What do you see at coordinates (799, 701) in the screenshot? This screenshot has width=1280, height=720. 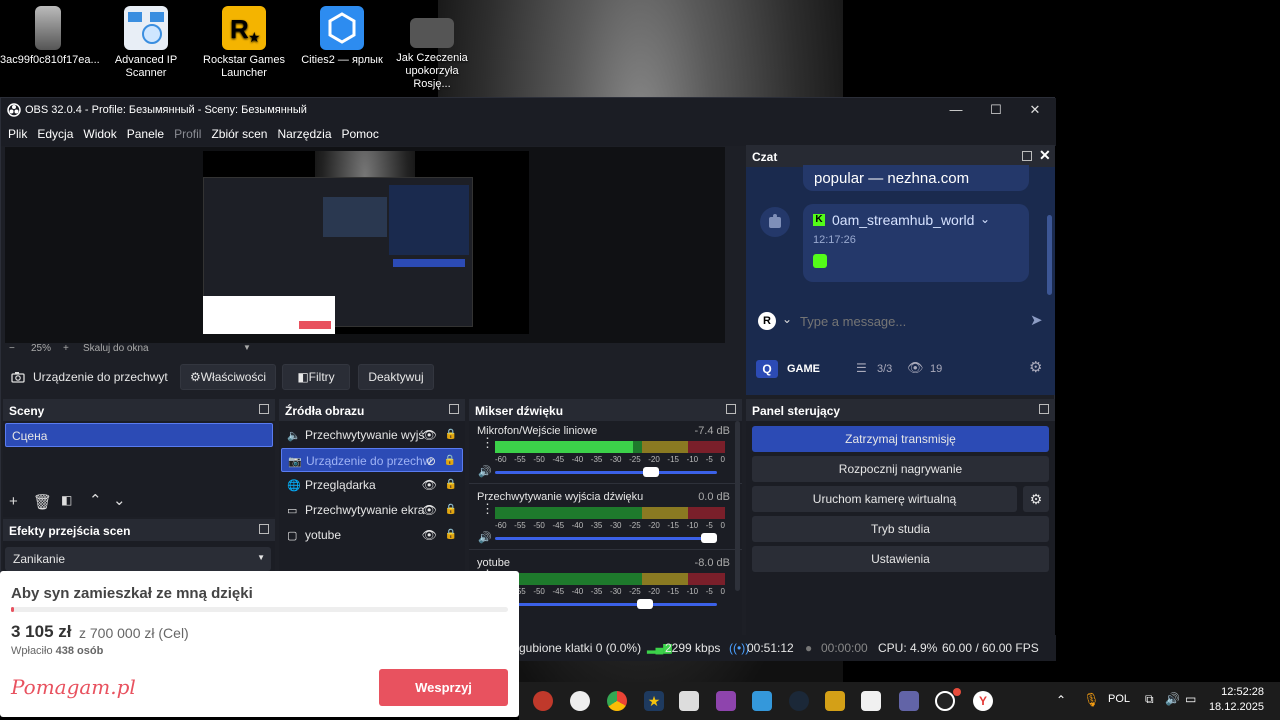 I see `steam-icon` at bounding box center [799, 701].